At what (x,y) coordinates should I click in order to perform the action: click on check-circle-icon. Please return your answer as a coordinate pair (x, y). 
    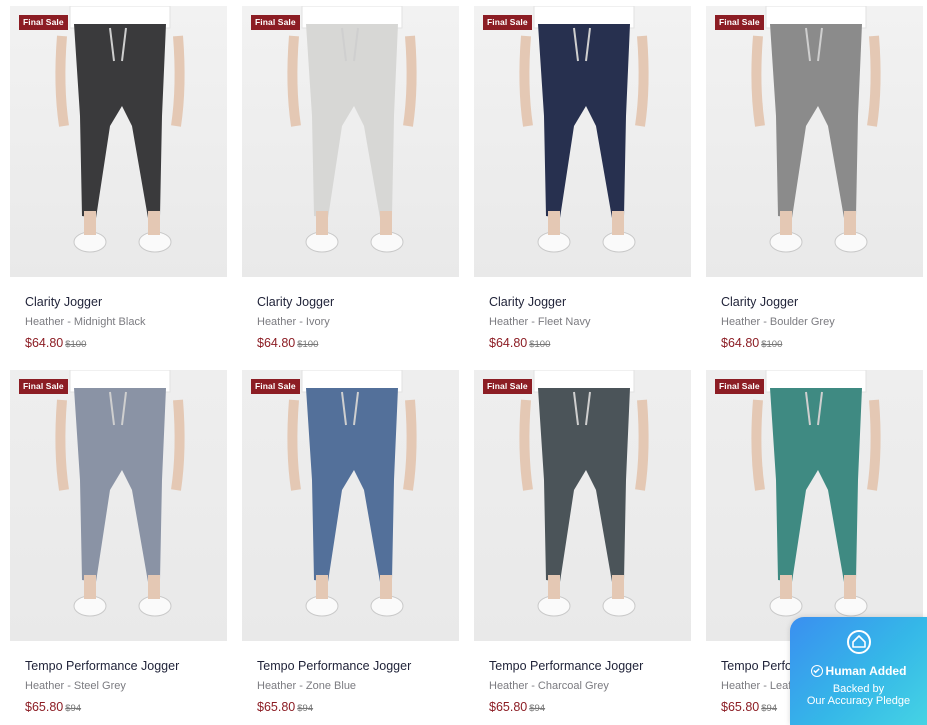
    Looking at the image, I should click on (816, 671).